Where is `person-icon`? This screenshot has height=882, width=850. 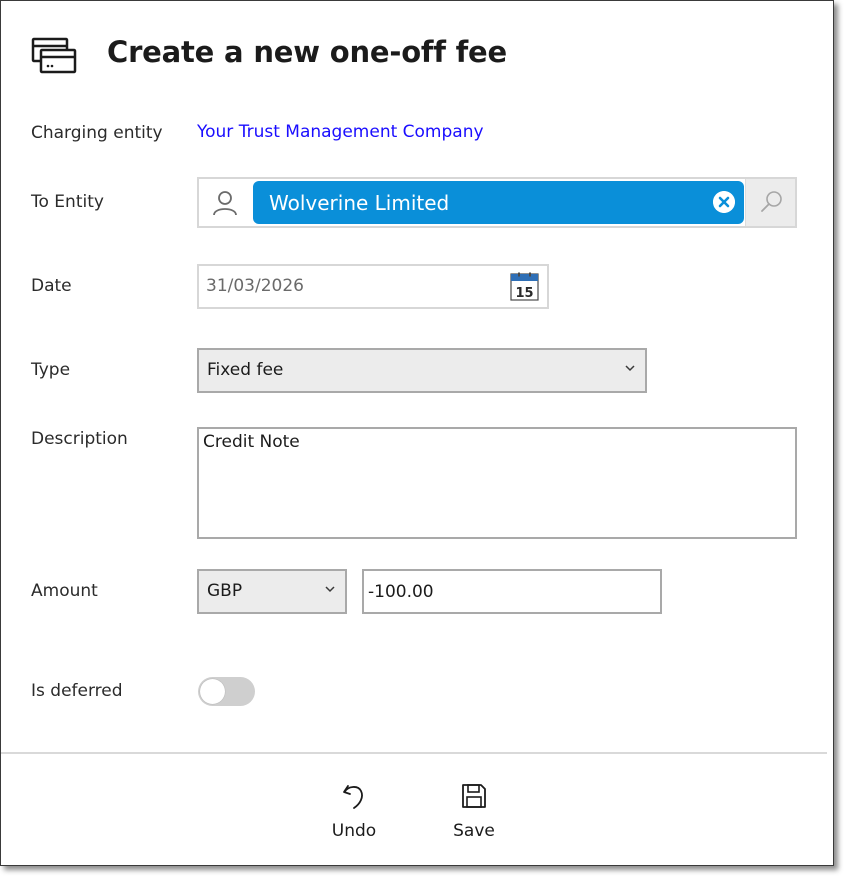
person-icon is located at coordinates (225, 203).